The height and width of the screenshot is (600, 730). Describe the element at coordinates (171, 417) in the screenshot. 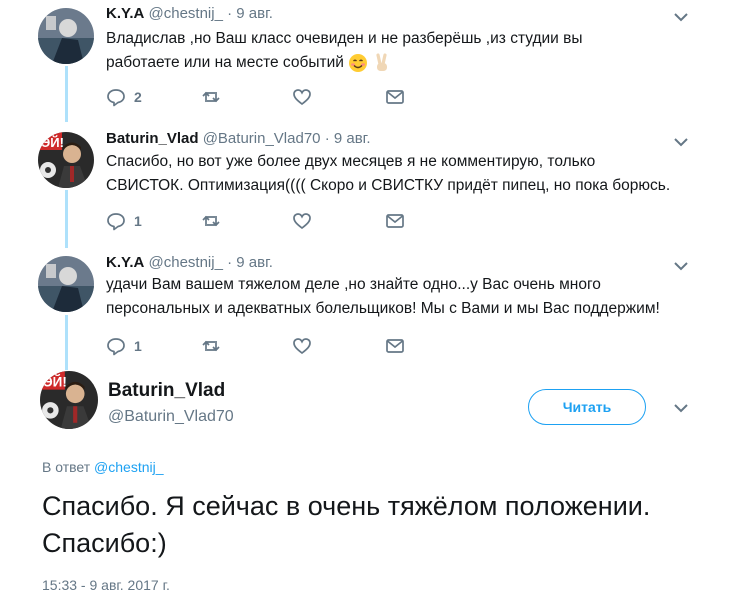

I see `main-author-handle: @Baturin_Vlad70` at that location.